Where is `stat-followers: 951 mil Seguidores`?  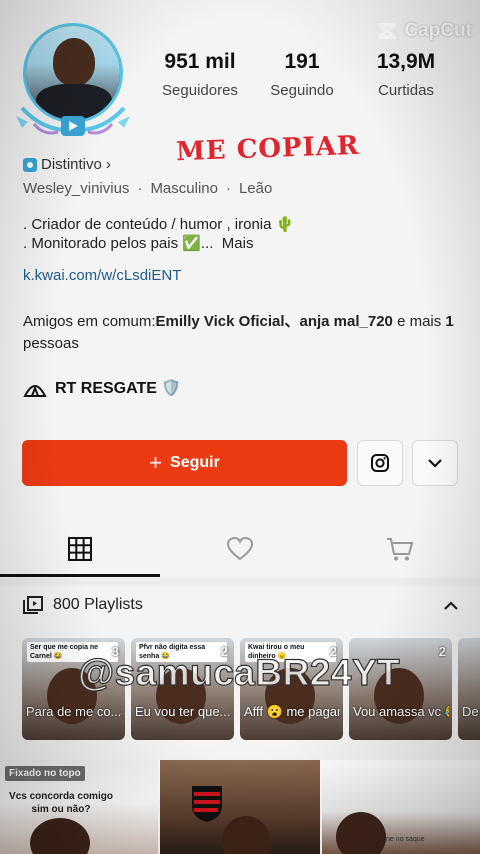 stat-followers: 951 mil Seguidores is located at coordinates (200, 74).